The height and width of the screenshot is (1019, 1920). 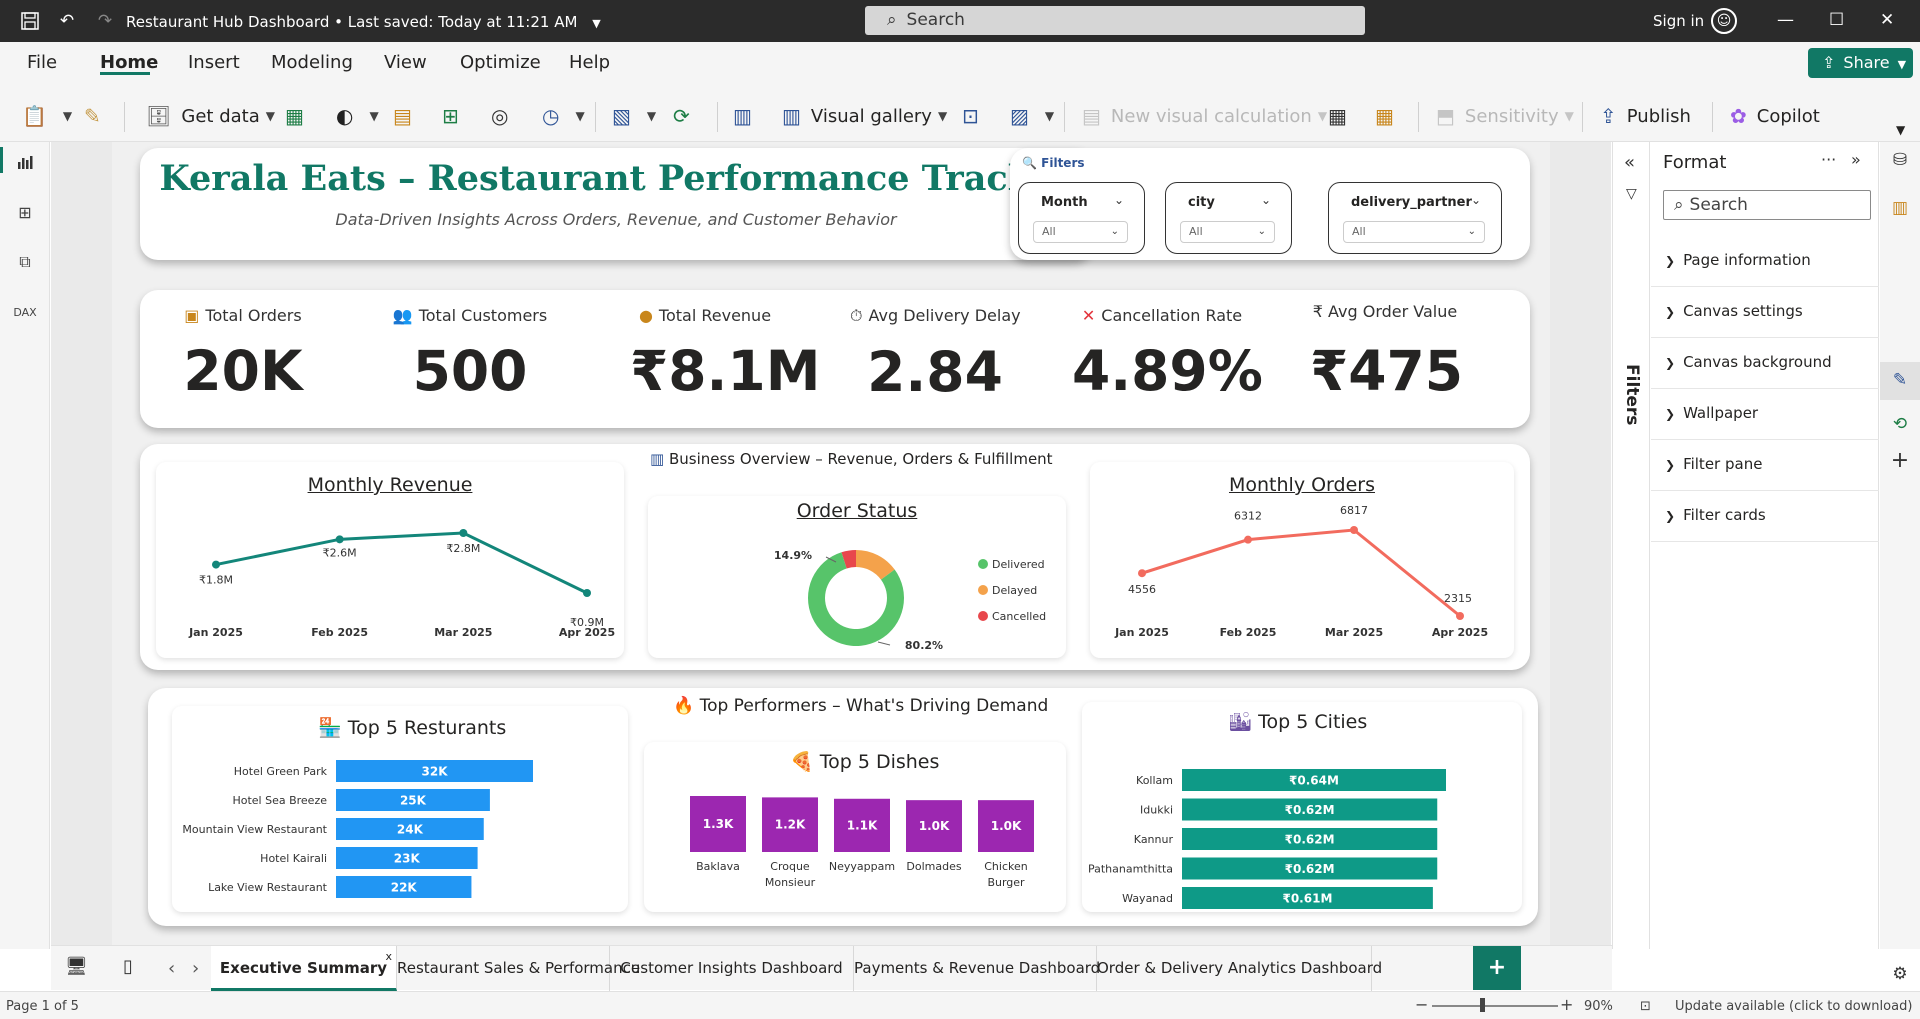 What do you see at coordinates (1645, 116) in the screenshot?
I see `publish-button: ⇪ Publish` at bounding box center [1645, 116].